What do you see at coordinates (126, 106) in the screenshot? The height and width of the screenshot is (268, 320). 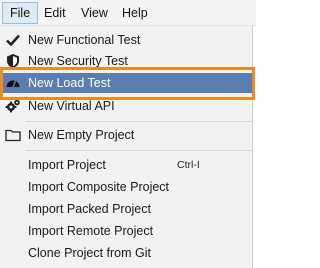 I see `menu-item-new-virtual-api: New Virtual API` at bounding box center [126, 106].